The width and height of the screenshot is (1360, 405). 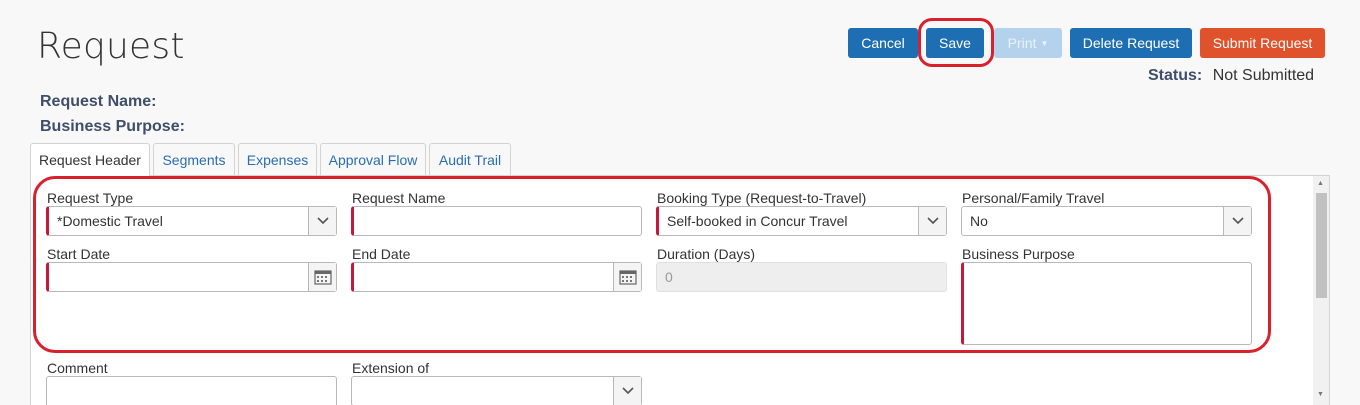 I want to click on status-value: Not Submitted, so click(x=1263, y=75).